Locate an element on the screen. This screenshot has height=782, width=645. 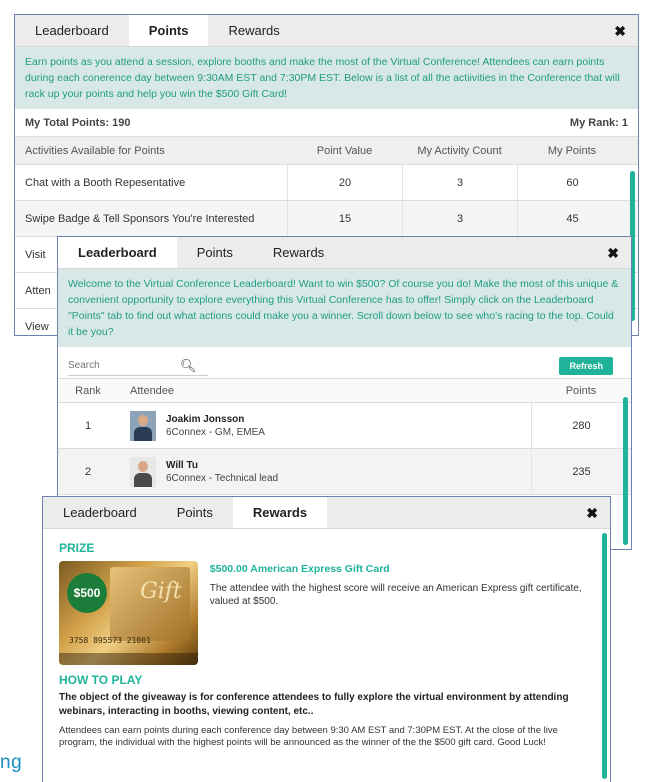
my-points-cell: 60 is located at coordinates (572, 182).